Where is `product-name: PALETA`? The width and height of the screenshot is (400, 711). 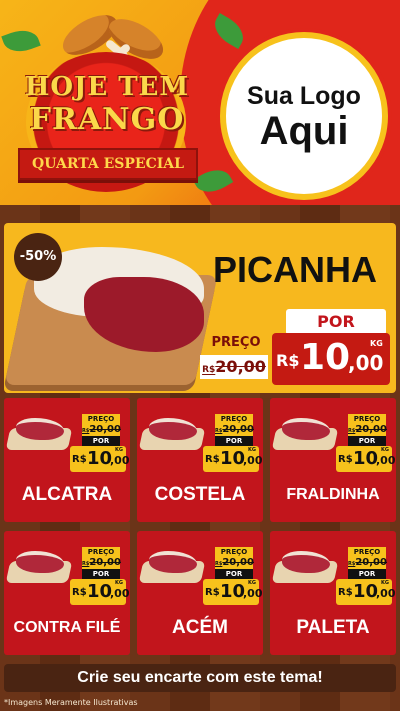 product-name: PALETA is located at coordinates (333, 627).